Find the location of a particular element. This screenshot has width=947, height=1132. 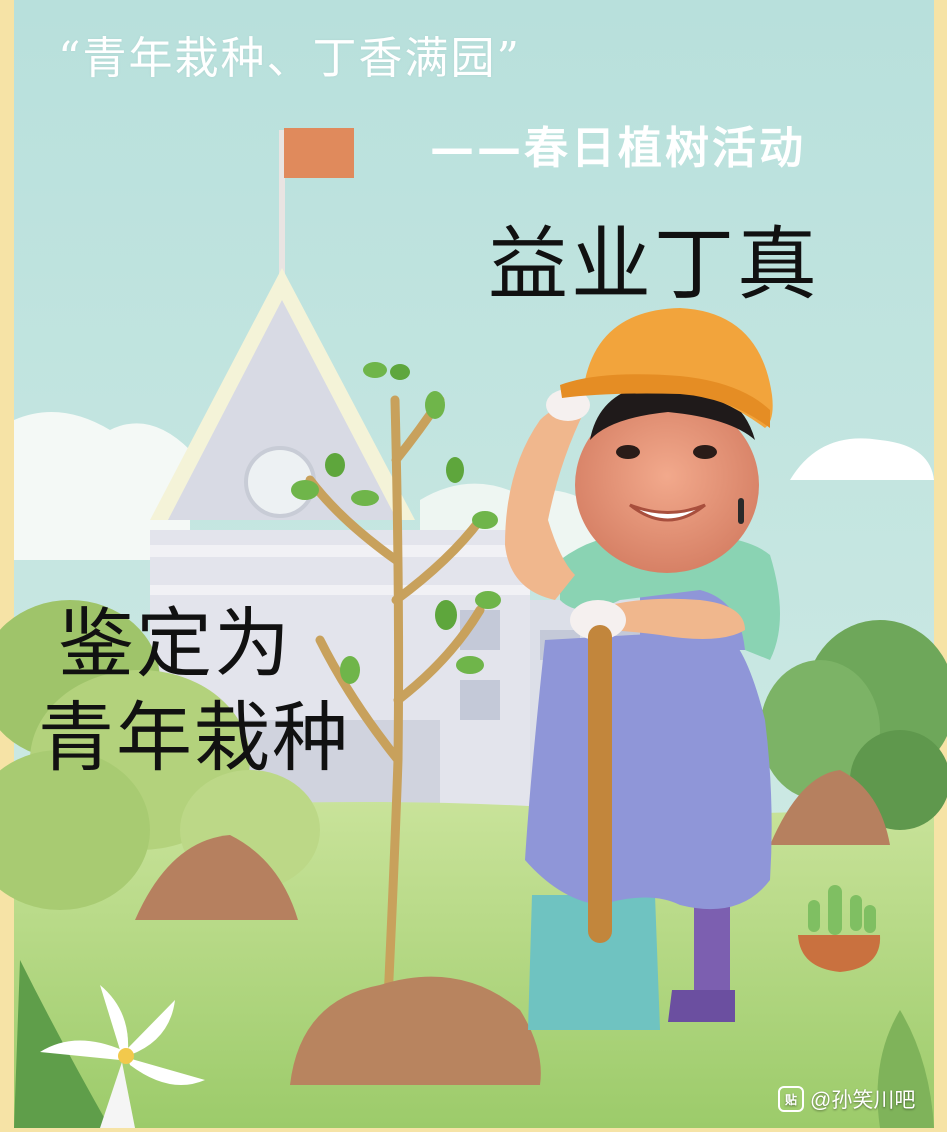

shovel-handle is located at coordinates (600, 784).